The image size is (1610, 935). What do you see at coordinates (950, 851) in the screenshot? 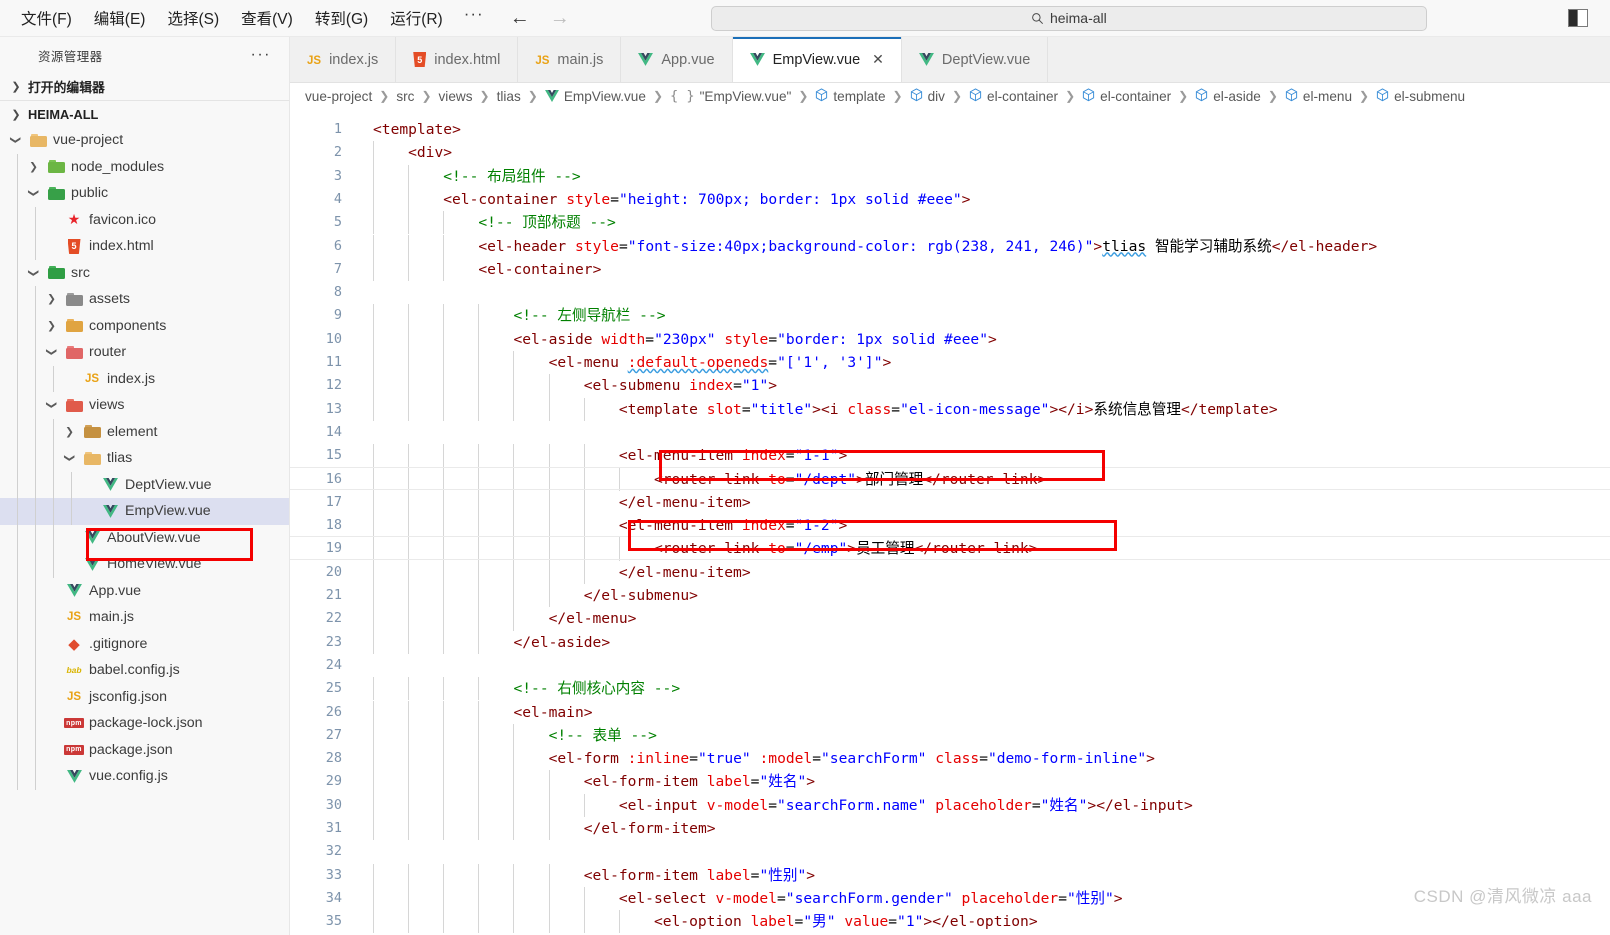
I see `code-line: 32` at bounding box center [950, 851].